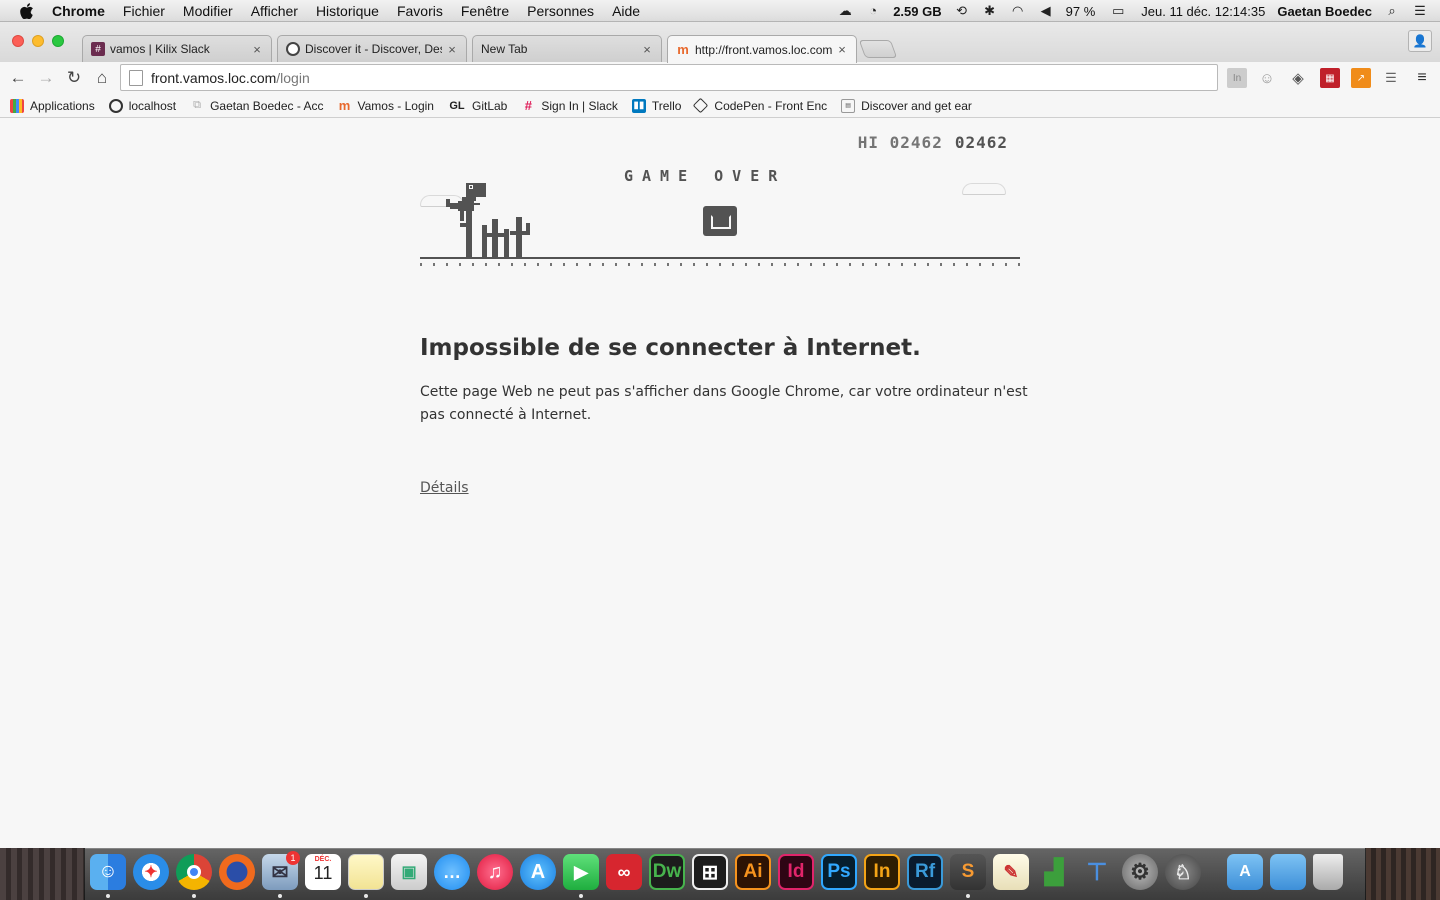 This screenshot has height=900, width=1440. Describe the element at coordinates (1046, 11) in the screenshot. I see `volume-icon: ◀` at that location.